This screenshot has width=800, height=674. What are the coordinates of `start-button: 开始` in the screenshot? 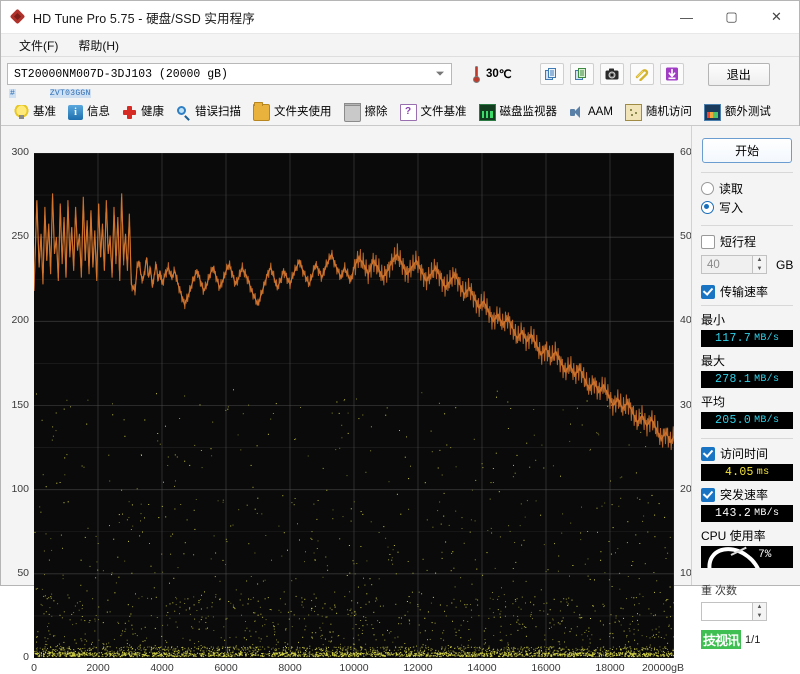 It's located at (747, 150).